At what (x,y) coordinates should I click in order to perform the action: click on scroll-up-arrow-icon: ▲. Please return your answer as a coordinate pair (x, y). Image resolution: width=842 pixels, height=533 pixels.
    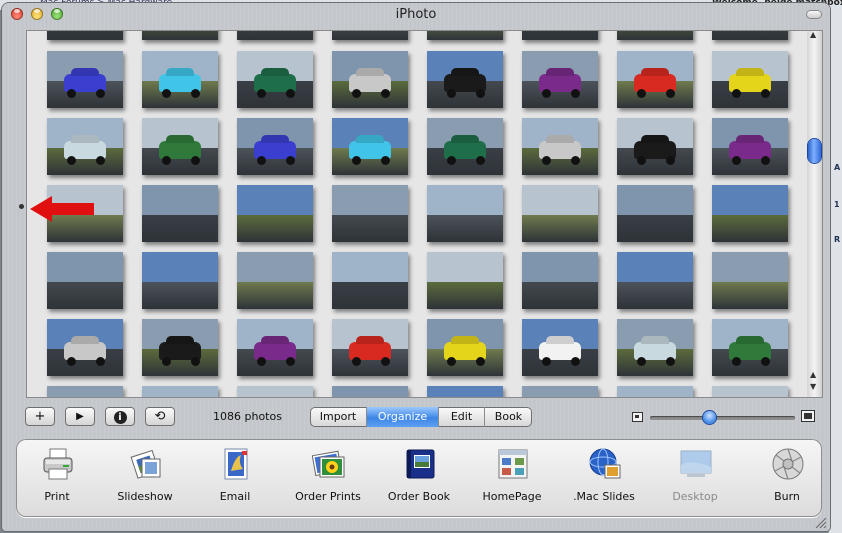
    Looking at the image, I should click on (813, 374).